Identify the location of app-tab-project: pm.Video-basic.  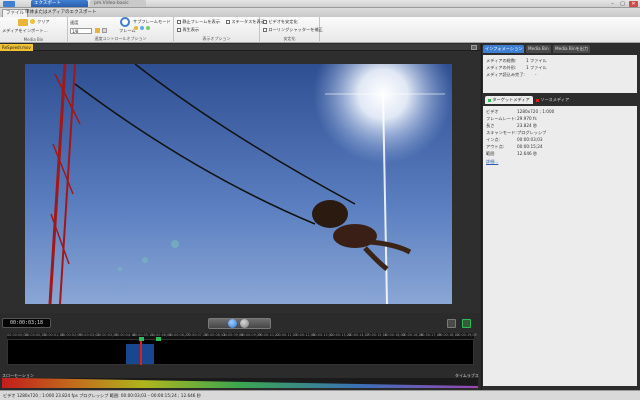
(118, 3).